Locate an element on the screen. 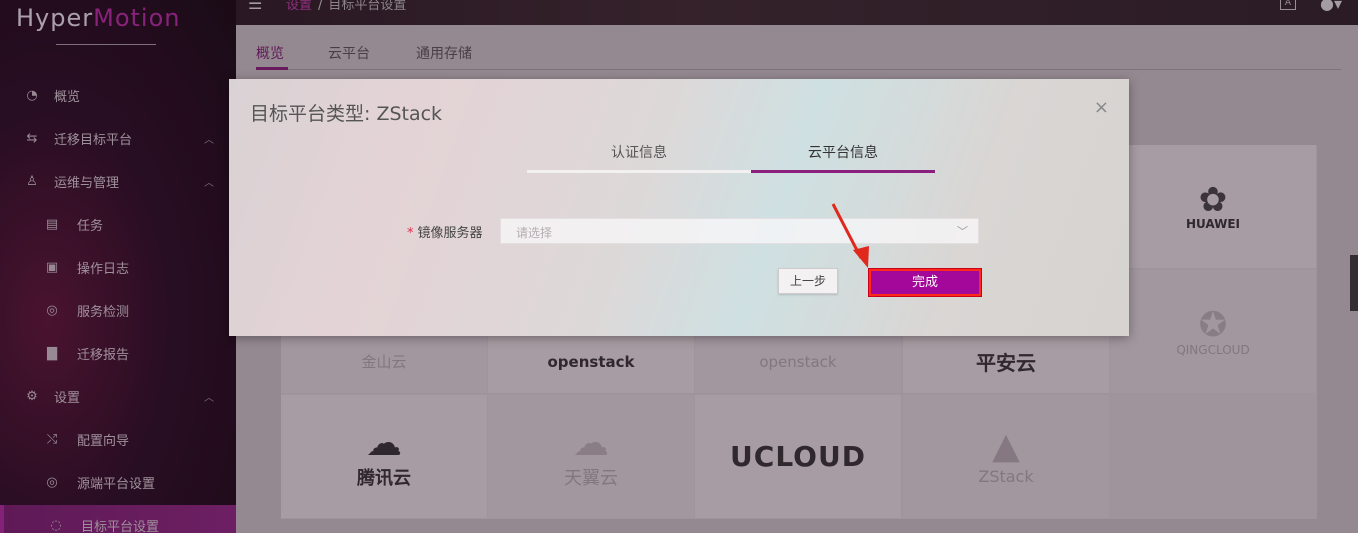  step-tab-cloud-info: 云平台信息 is located at coordinates (843, 158).